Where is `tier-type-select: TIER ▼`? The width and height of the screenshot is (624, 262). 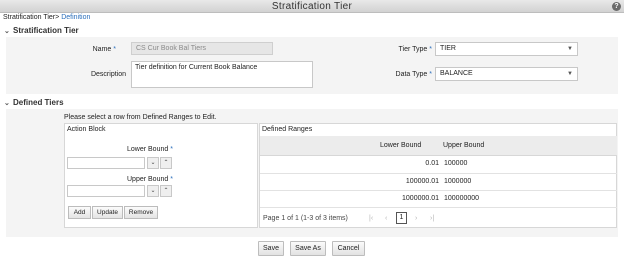
tier-type-select: TIER ▼ is located at coordinates (506, 49).